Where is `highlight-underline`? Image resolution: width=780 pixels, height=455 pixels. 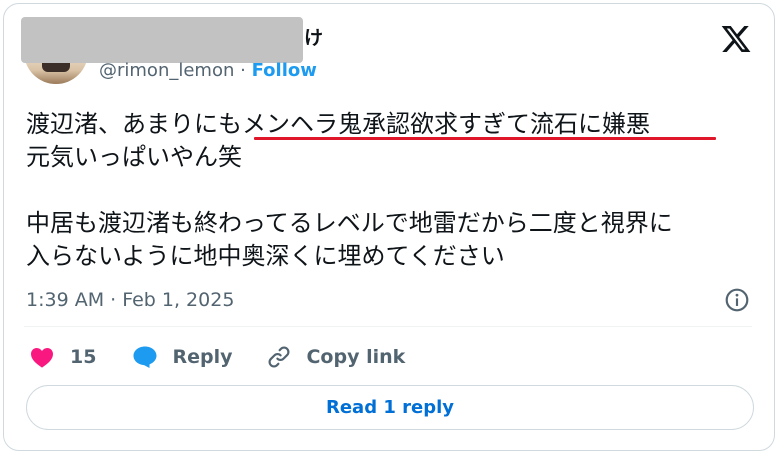 highlight-underline is located at coordinates (485, 138).